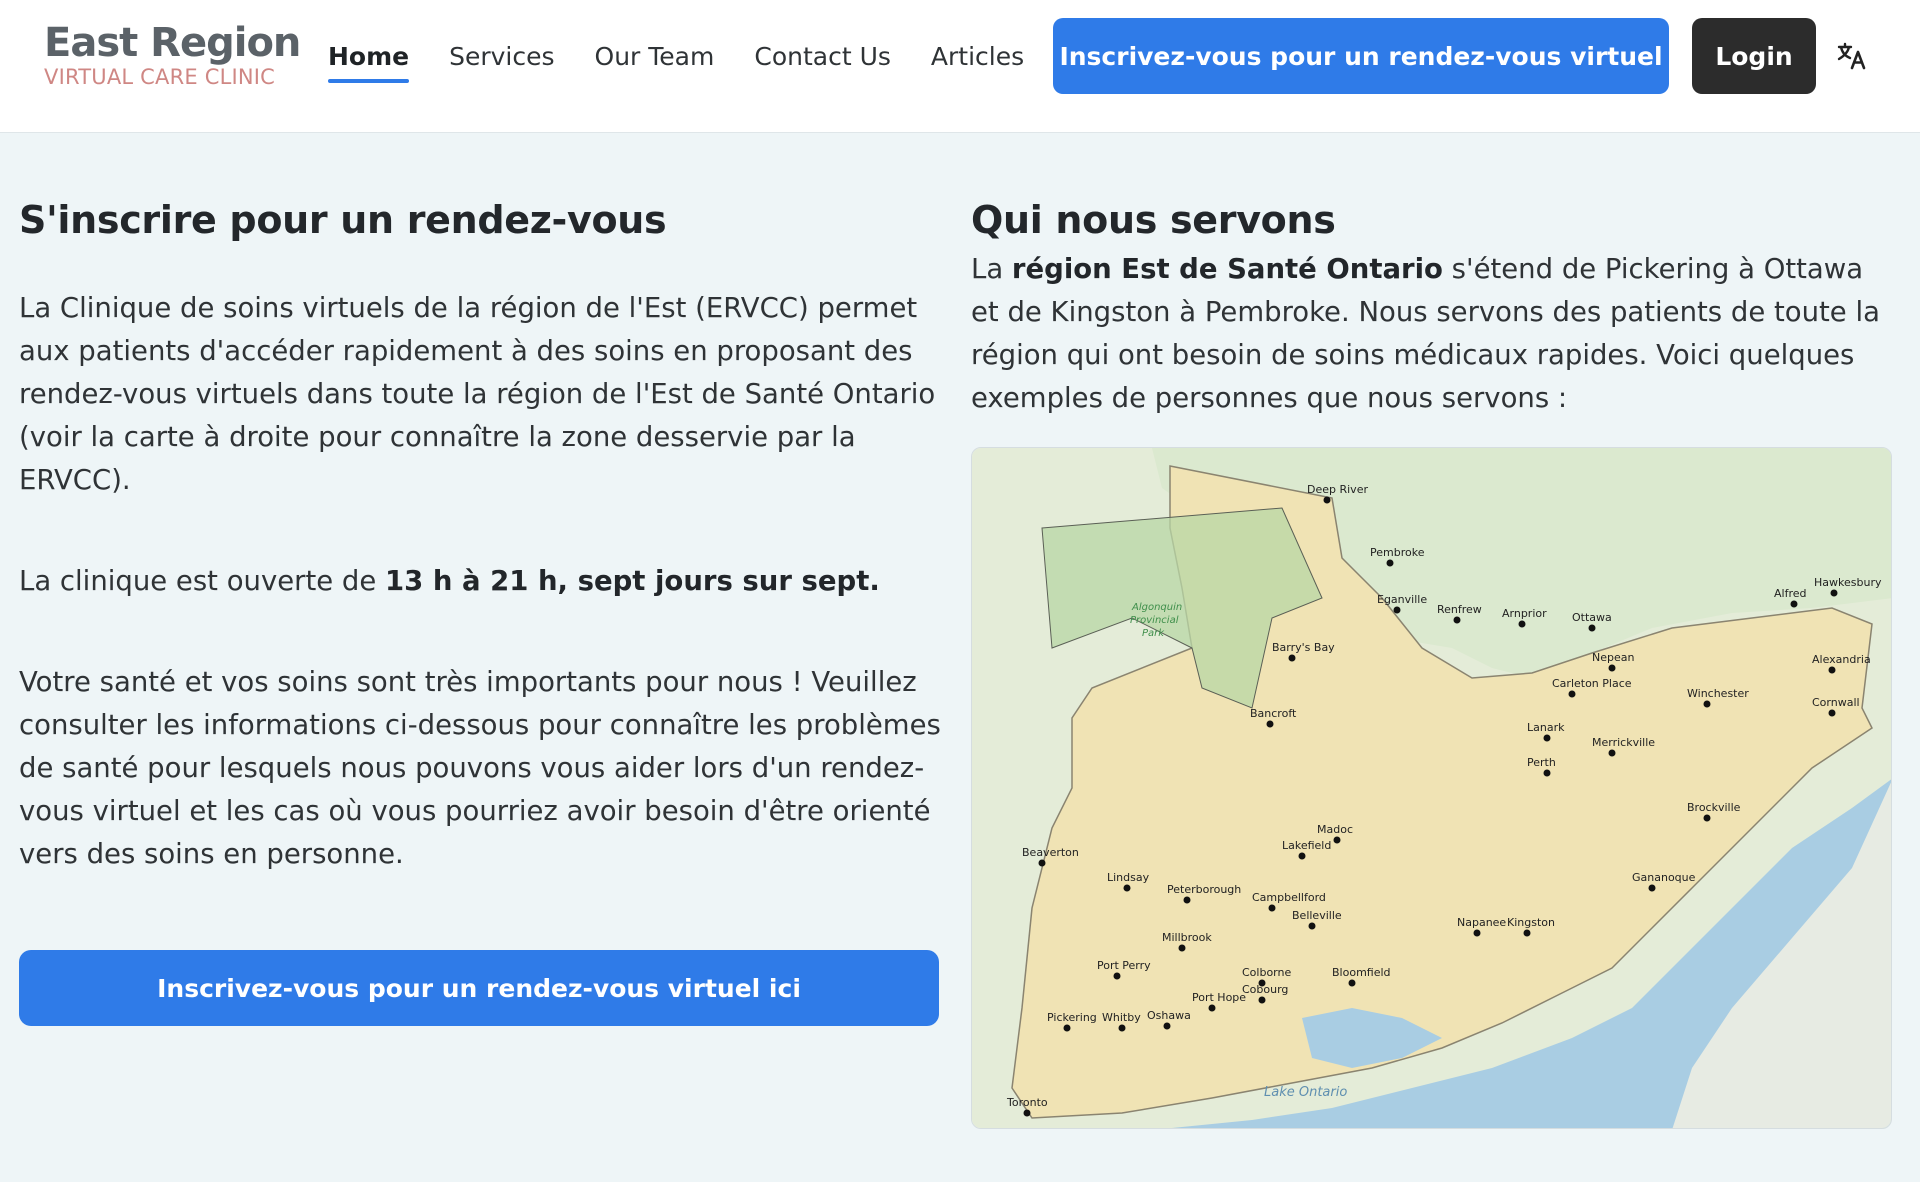  What do you see at coordinates (1852, 56) in the screenshot?
I see `translate-icon` at bounding box center [1852, 56].